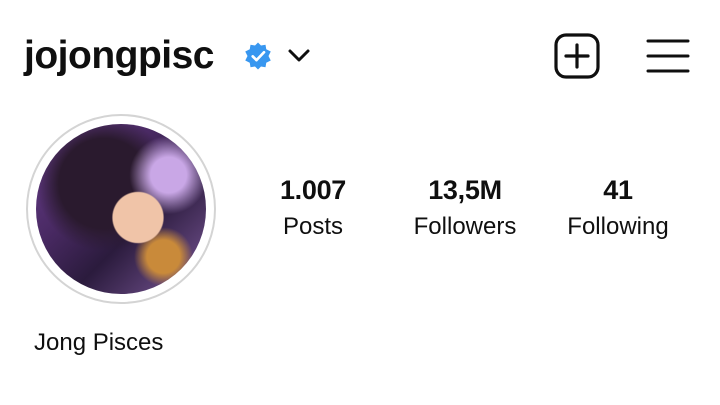 The width and height of the screenshot is (720, 405). What do you see at coordinates (668, 56) in the screenshot?
I see `hamburger-menu-icon` at bounding box center [668, 56].